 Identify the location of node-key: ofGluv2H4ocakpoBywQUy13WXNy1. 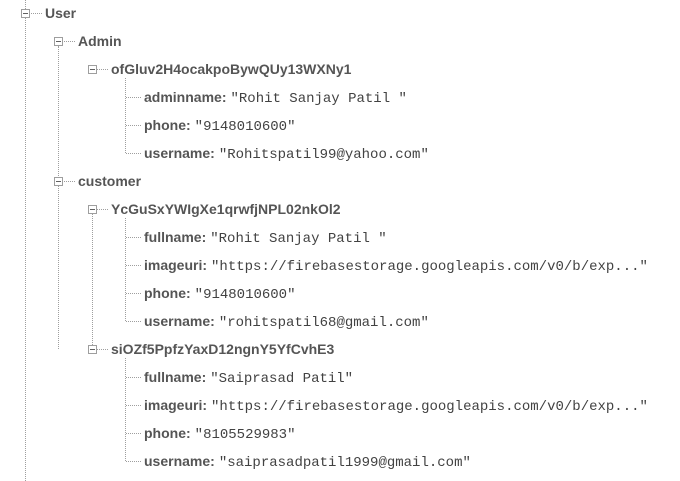
(231, 69).